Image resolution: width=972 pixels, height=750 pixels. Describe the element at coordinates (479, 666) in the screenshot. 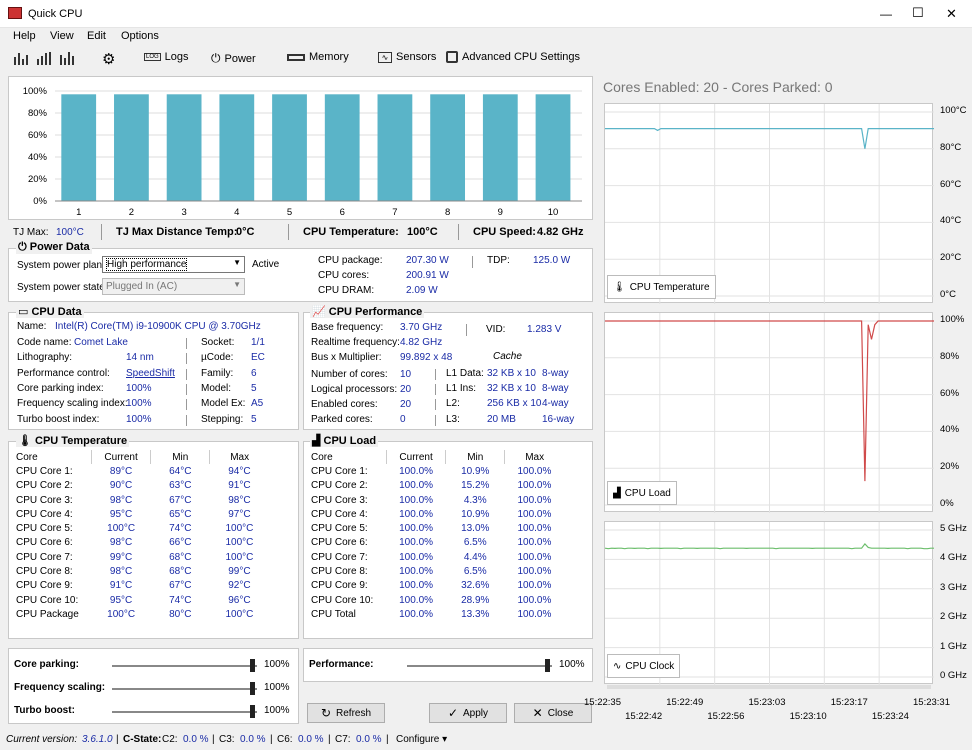

I see `performance-track` at that location.